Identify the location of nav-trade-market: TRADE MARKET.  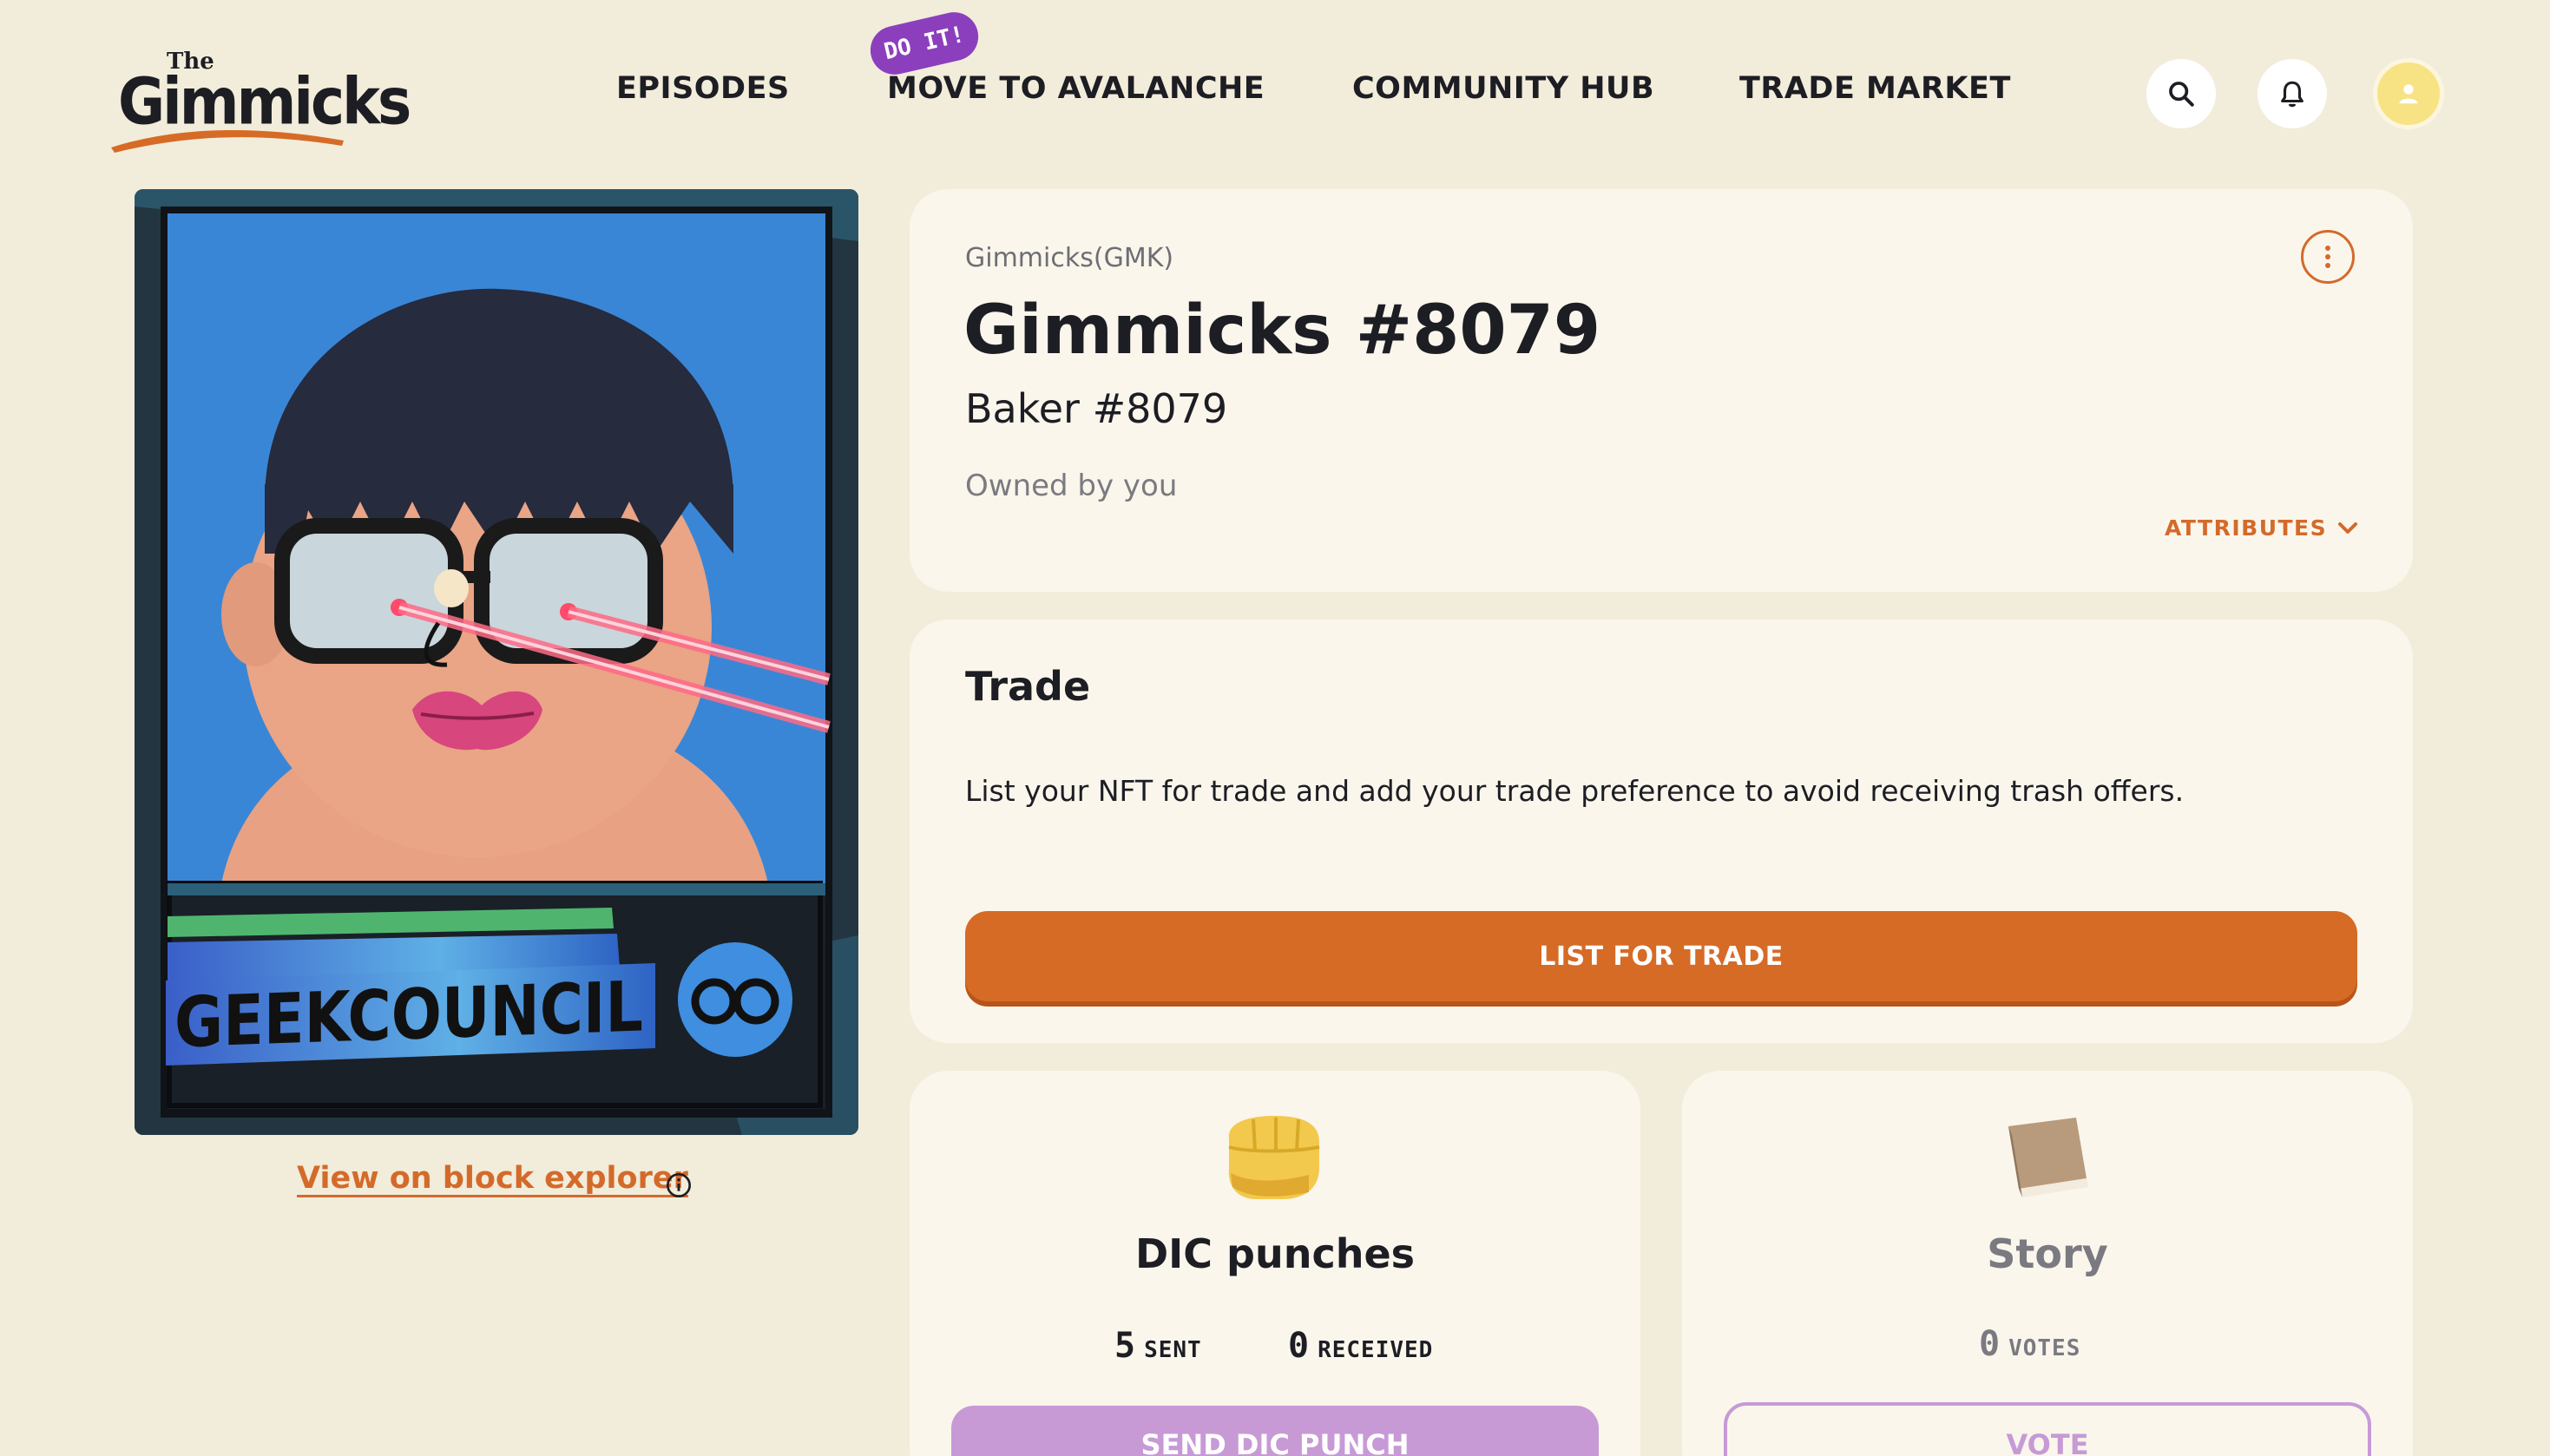
(1875, 88).